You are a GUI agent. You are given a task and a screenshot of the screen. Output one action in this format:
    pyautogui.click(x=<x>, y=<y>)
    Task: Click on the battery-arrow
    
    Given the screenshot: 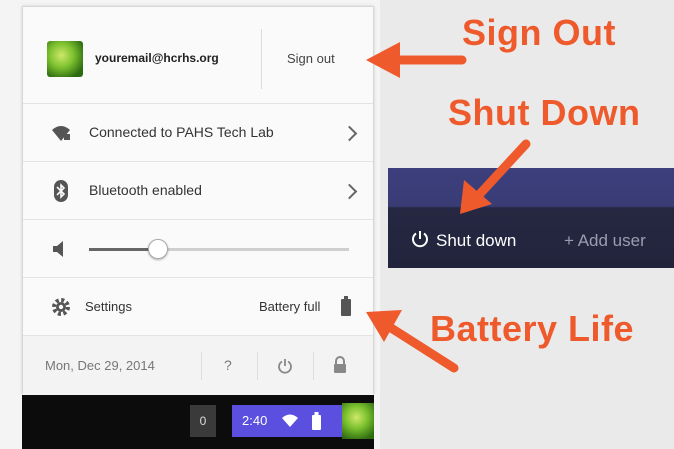 What is the action you would take?
    pyautogui.click(x=421, y=347)
    